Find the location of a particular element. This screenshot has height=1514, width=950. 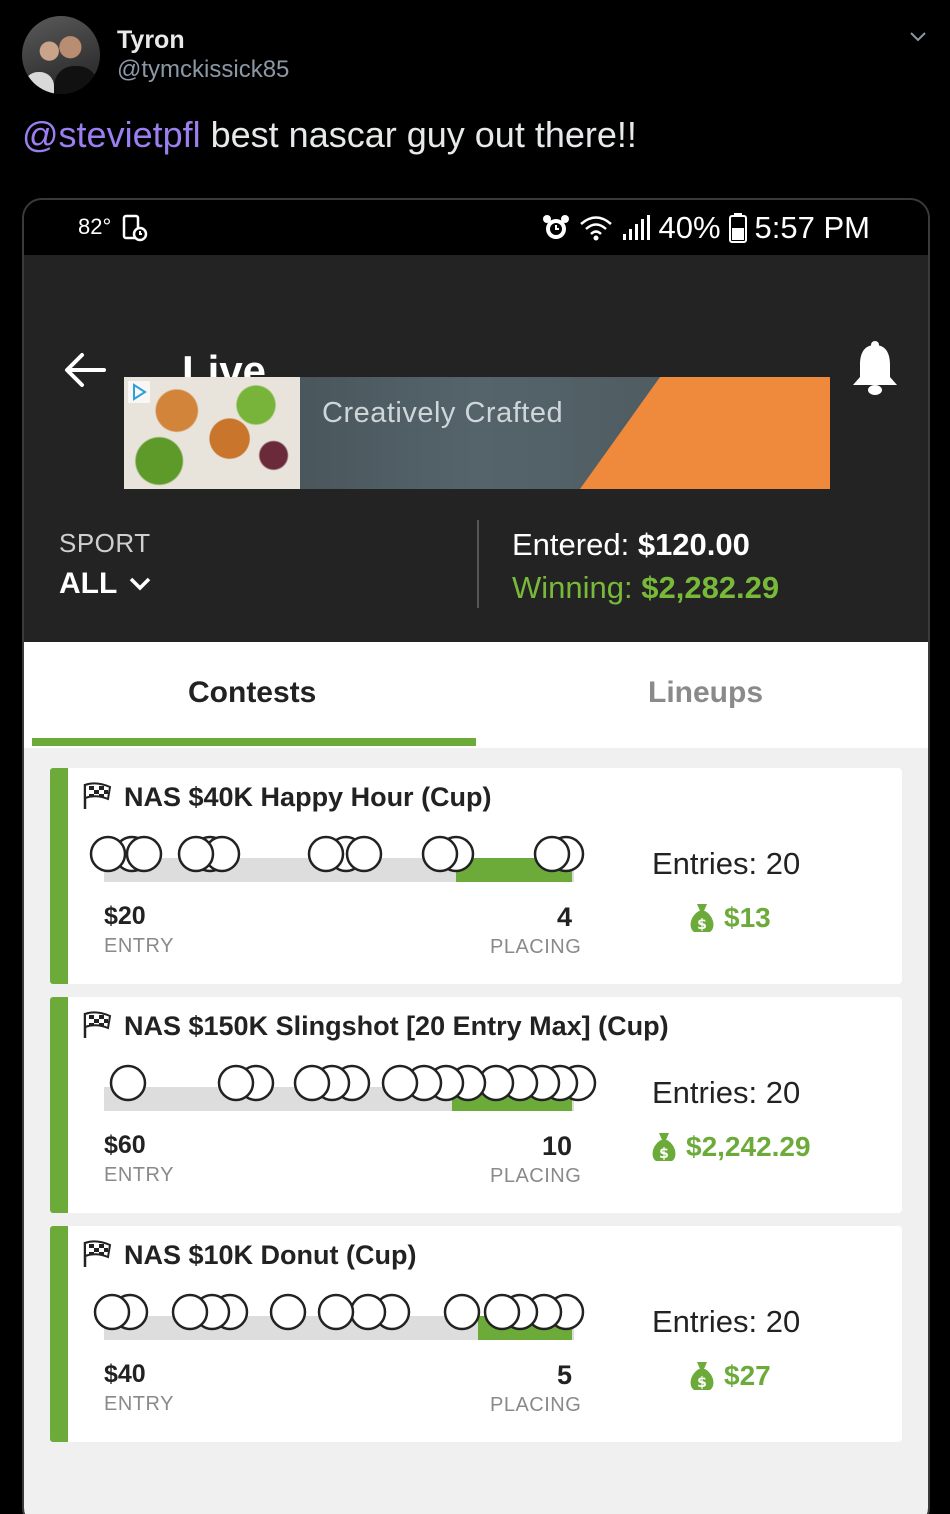

entry-amount: $40 is located at coordinates (125, 1374).